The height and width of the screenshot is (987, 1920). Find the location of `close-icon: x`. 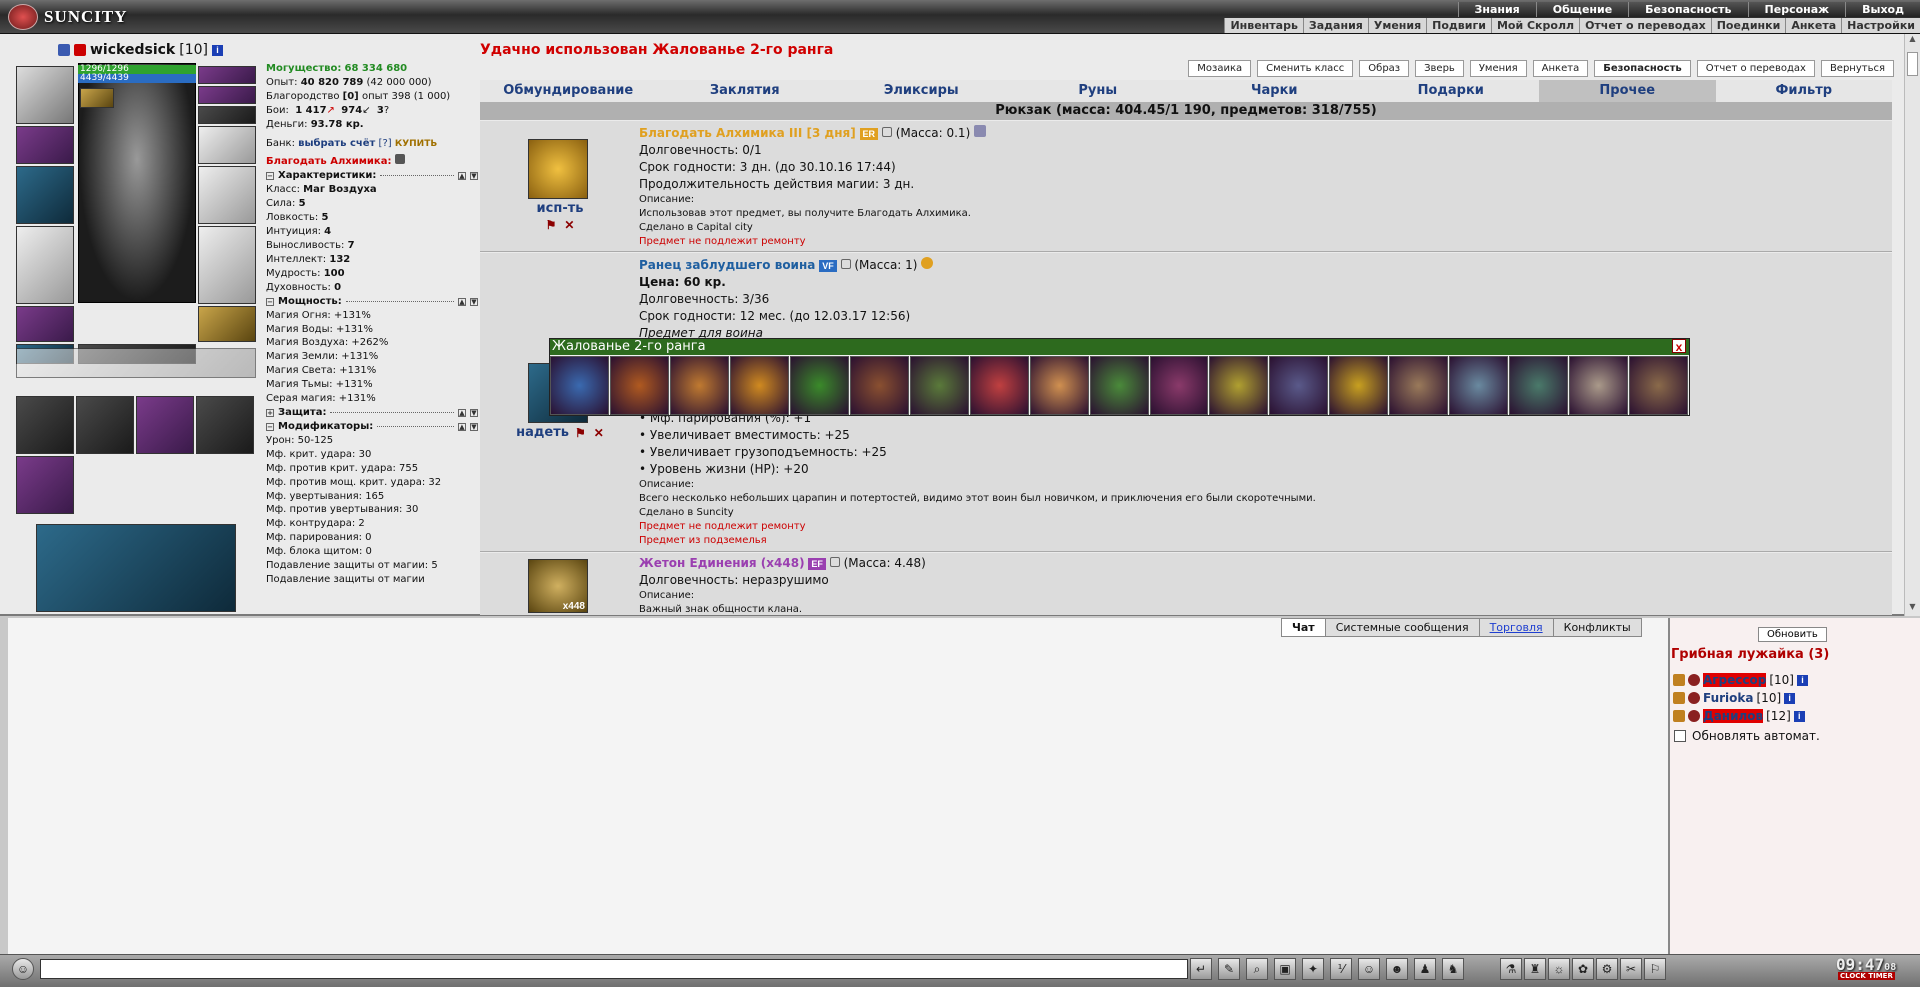

close-icon: x is located at coordinates (1679, 346).